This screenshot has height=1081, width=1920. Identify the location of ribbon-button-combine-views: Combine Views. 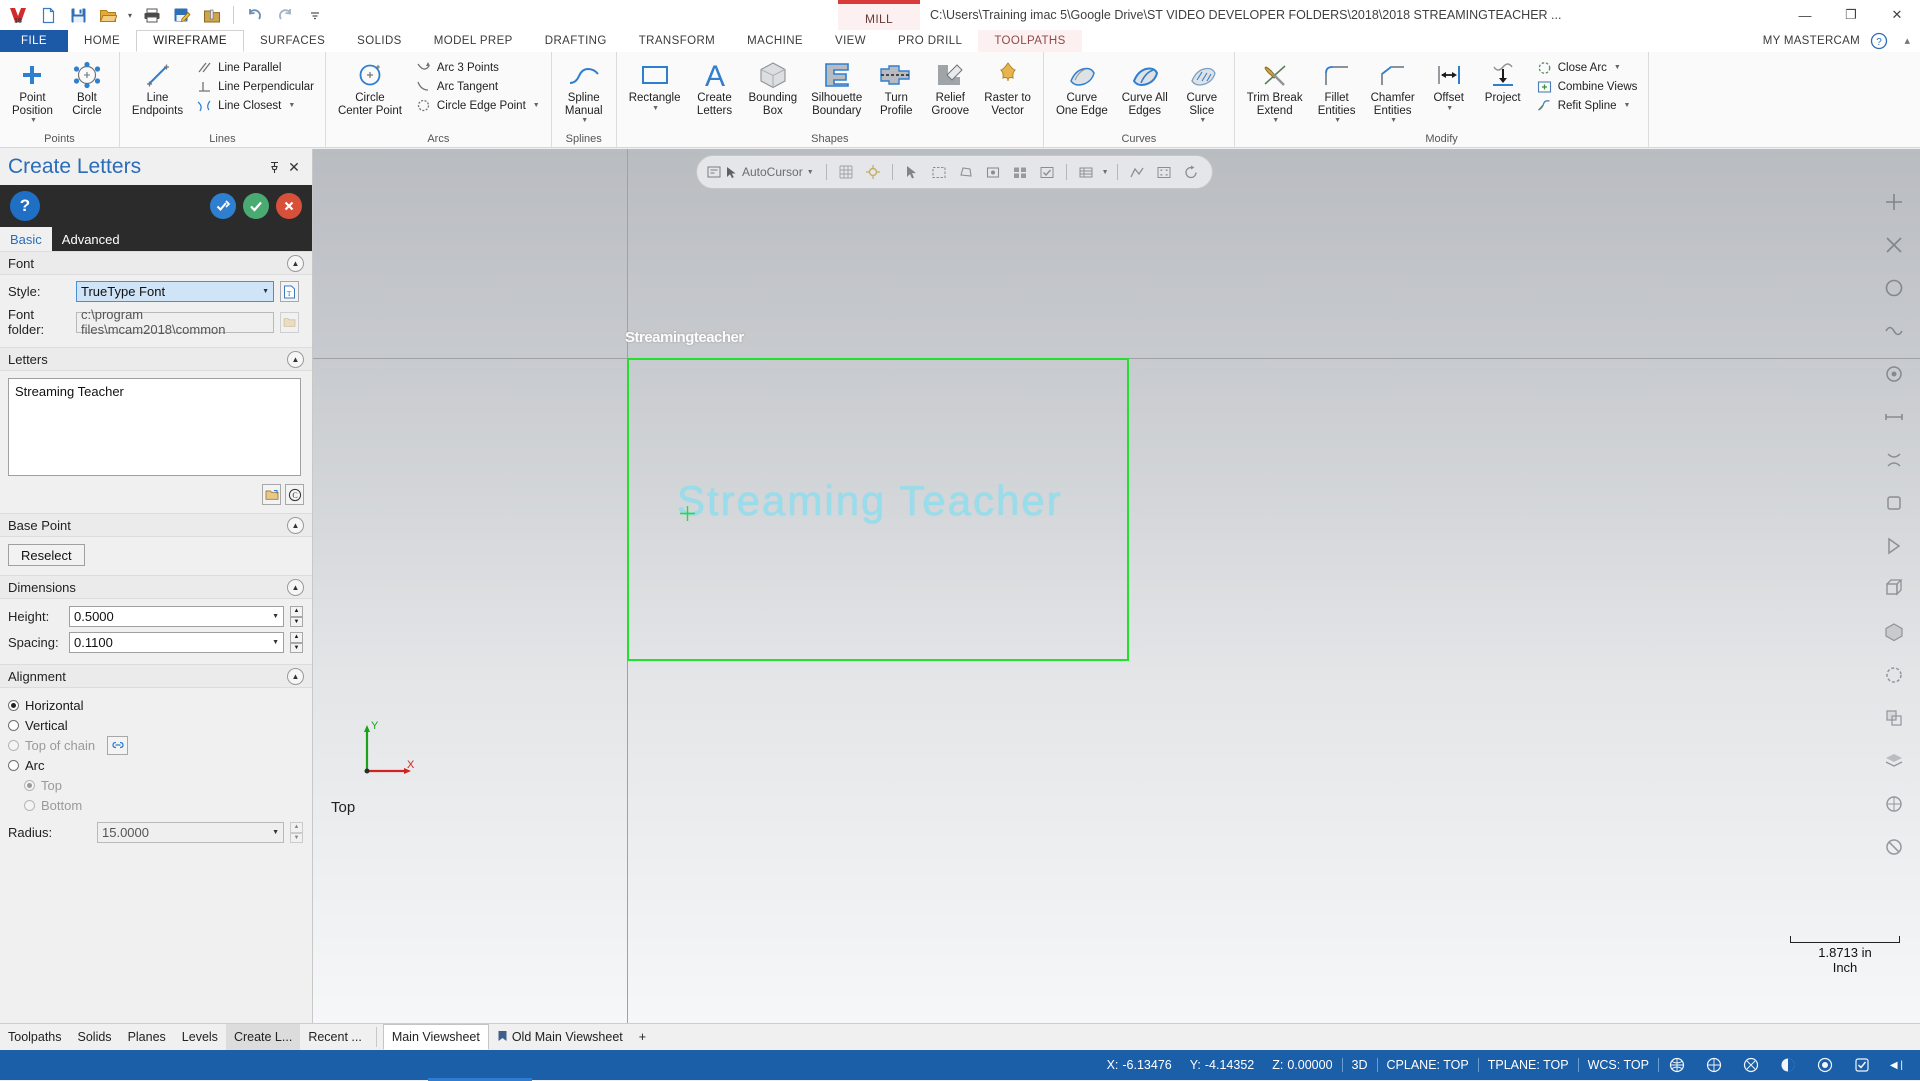
(1587, 86).